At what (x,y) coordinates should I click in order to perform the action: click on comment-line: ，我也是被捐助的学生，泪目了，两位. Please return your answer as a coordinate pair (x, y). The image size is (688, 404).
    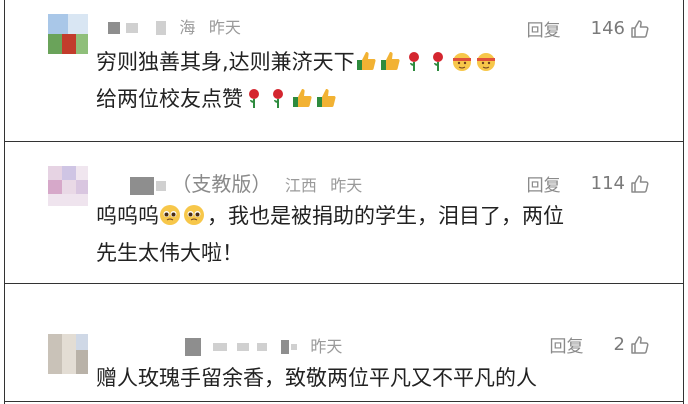
    Looking at the image, I should click on (385, 216).